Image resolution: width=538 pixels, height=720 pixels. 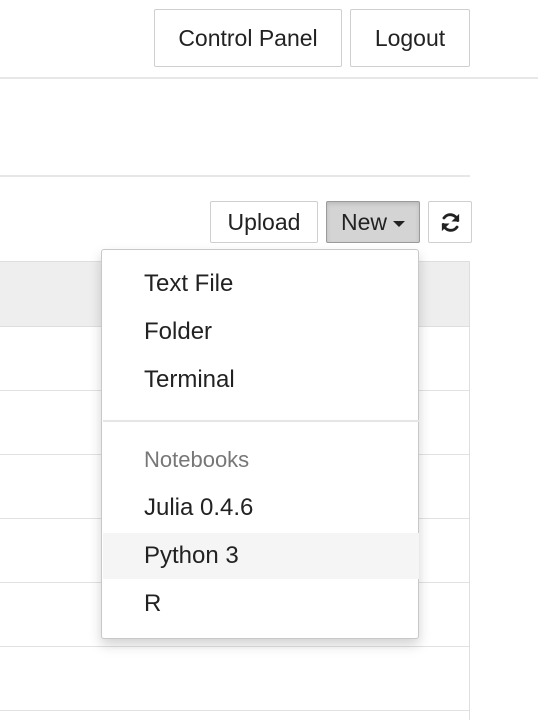 What do you see at coordinates (261, 332) in the screenshot?
I see `menu-item-folder: Folder` at bounding box center [261, 332].